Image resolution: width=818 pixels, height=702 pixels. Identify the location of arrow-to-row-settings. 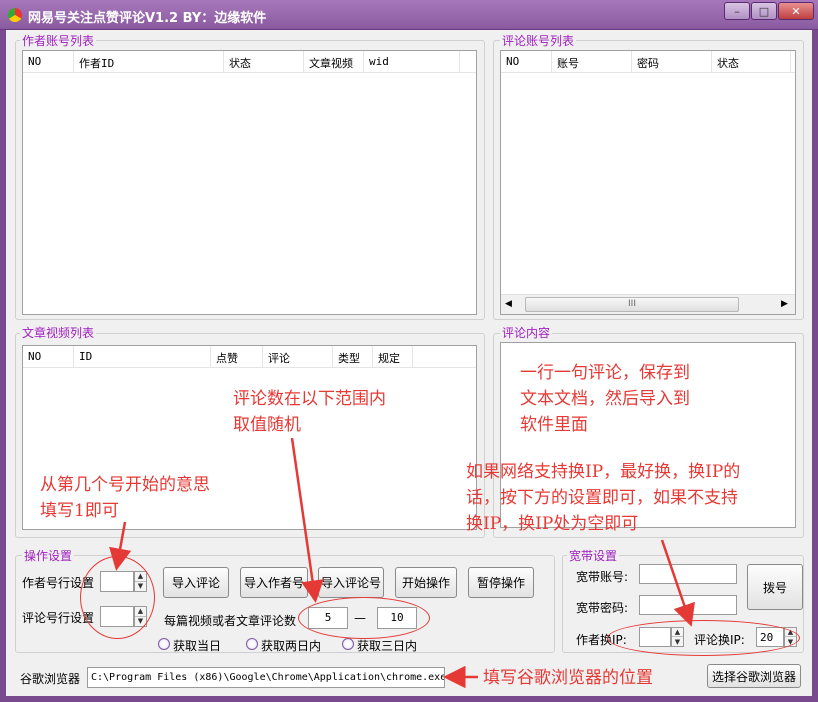
(120, 546).